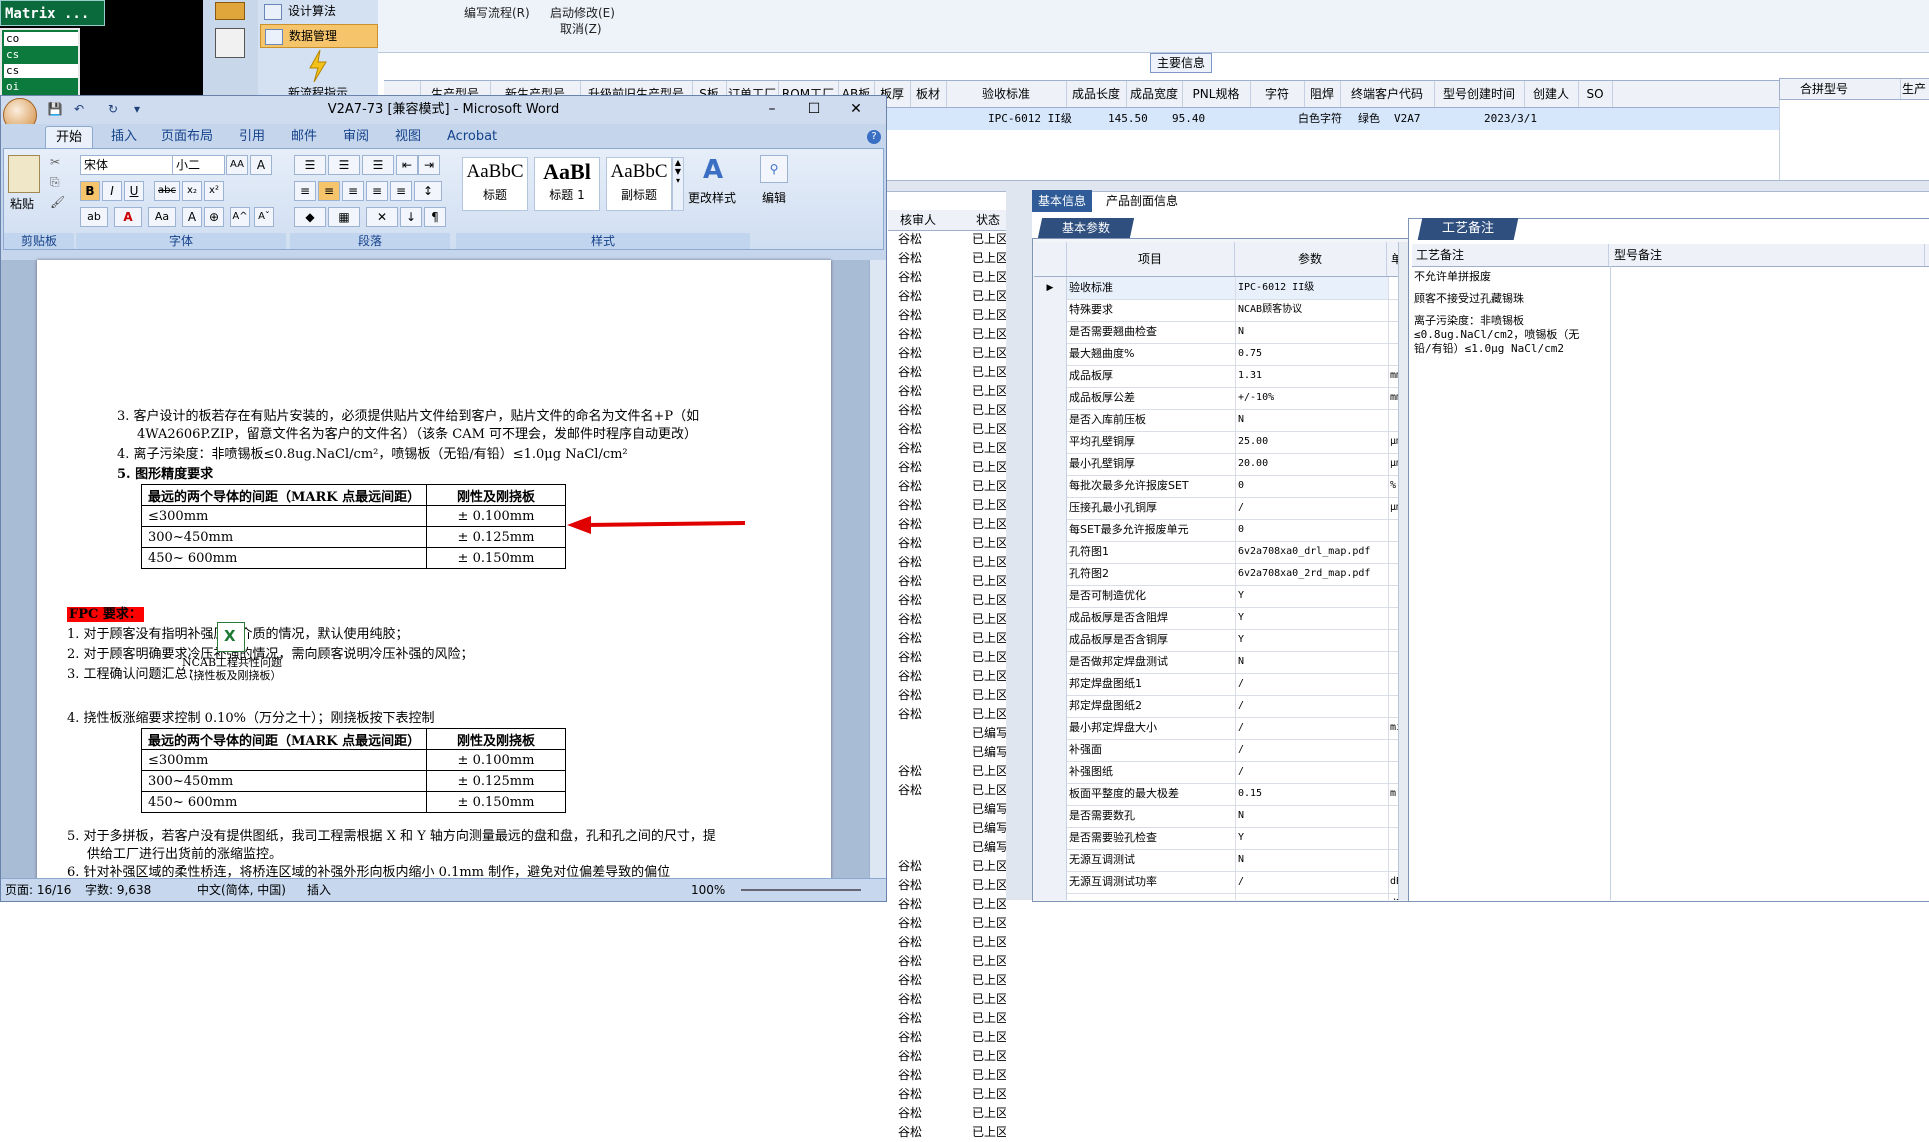  Describe the element at coordinates (310, 217) in the screenshot. I see `shading-icon: ◆` at that location.